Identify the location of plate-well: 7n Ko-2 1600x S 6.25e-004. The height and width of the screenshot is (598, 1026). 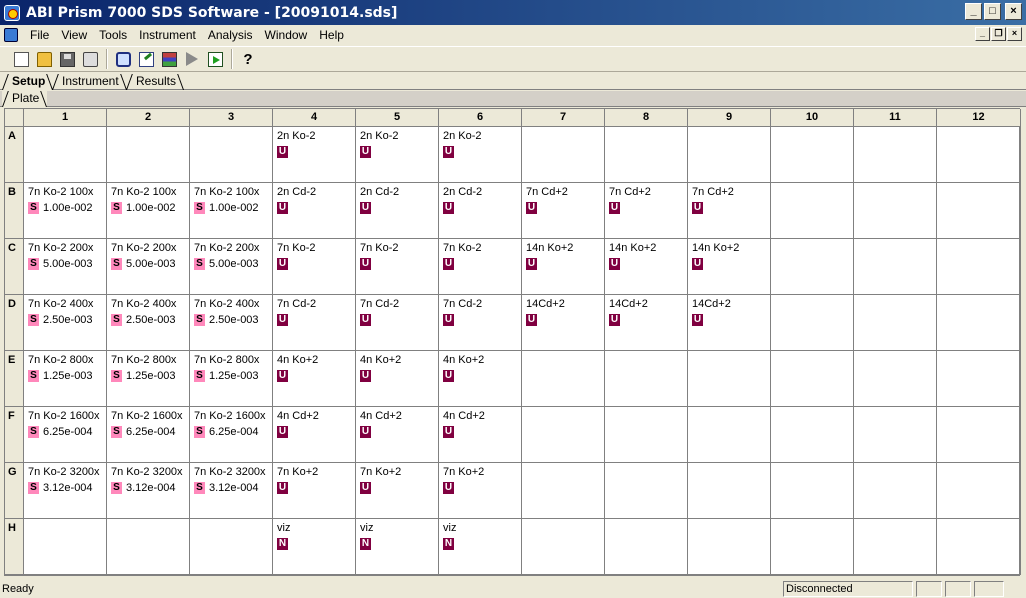
(65, 435).